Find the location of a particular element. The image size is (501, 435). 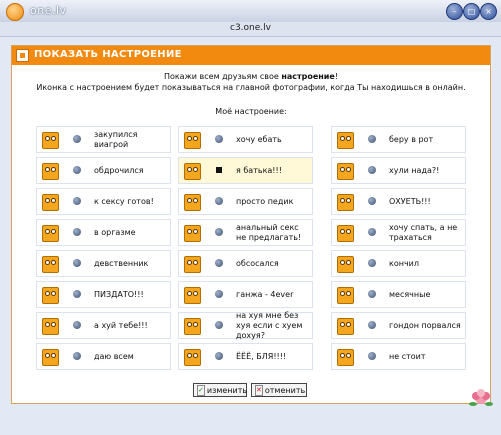

mood-option: обдрочился is located at coordinates (103, 170).